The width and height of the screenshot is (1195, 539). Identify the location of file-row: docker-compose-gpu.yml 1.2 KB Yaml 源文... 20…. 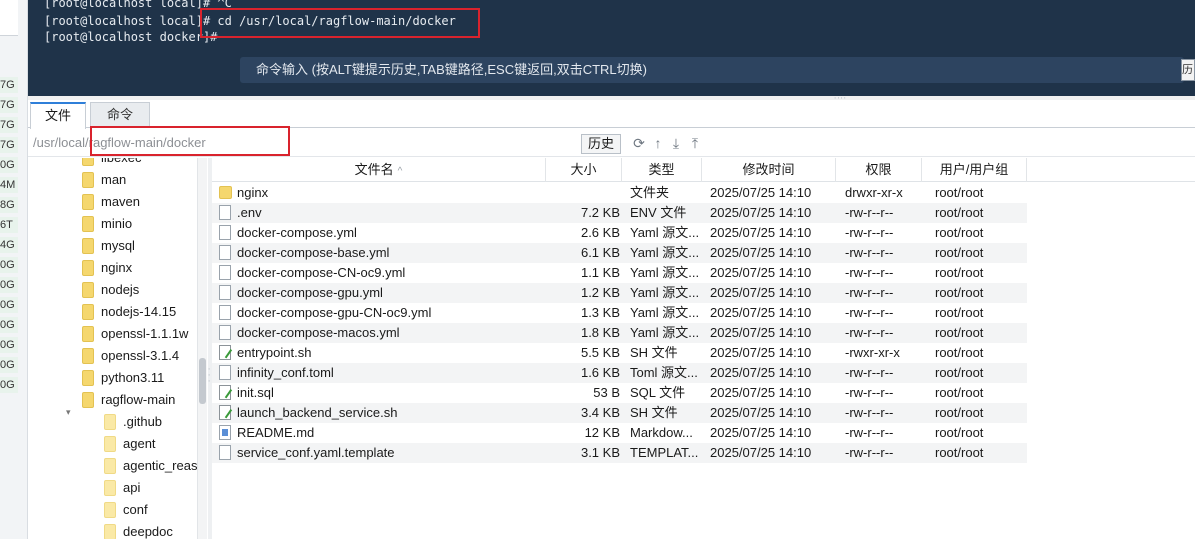
(619, 293).